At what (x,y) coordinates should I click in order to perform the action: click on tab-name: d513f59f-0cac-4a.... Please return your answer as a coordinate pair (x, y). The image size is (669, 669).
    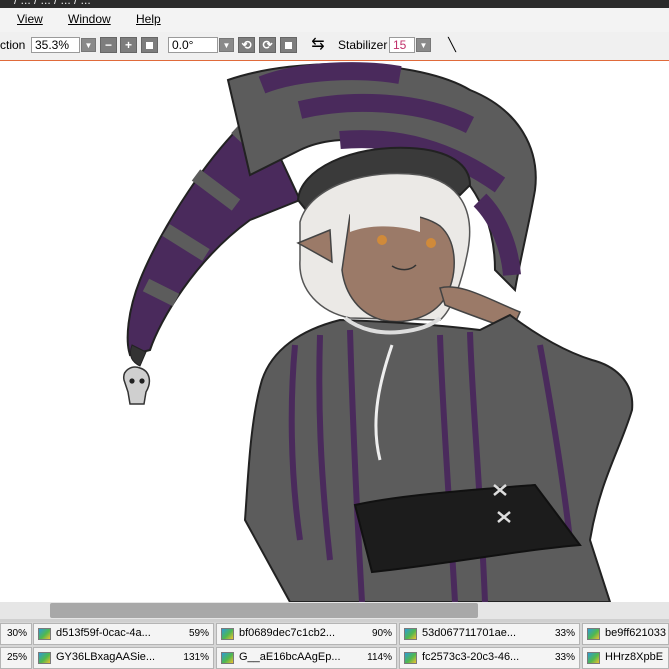
    Looking at the image, I should click on (103, 633).